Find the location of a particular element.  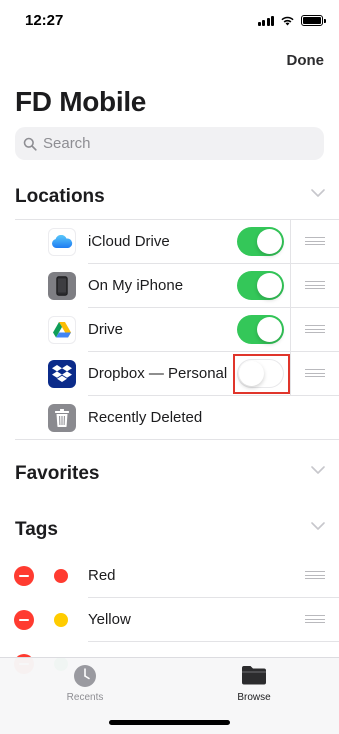

tag-label: Red is located at coordinates (102, 575).